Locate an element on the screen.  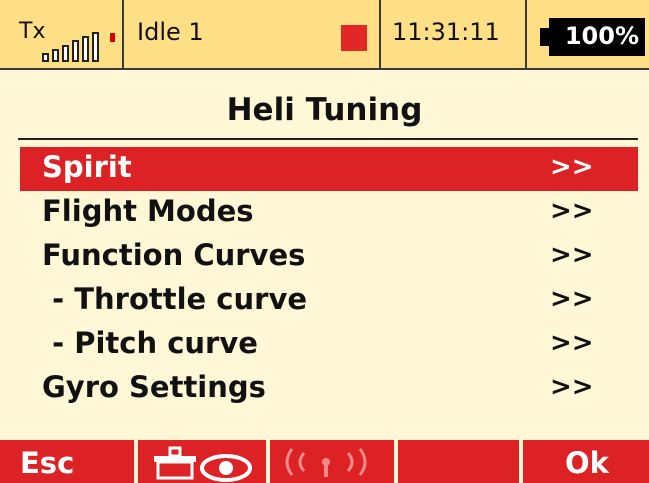
battery-indicator: 100% is located at coordinates (597, 37).